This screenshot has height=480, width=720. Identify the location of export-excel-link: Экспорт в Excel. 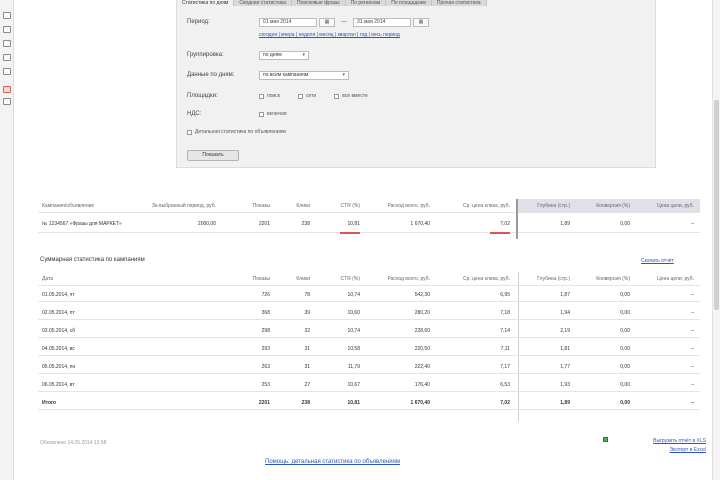
(656, 450).